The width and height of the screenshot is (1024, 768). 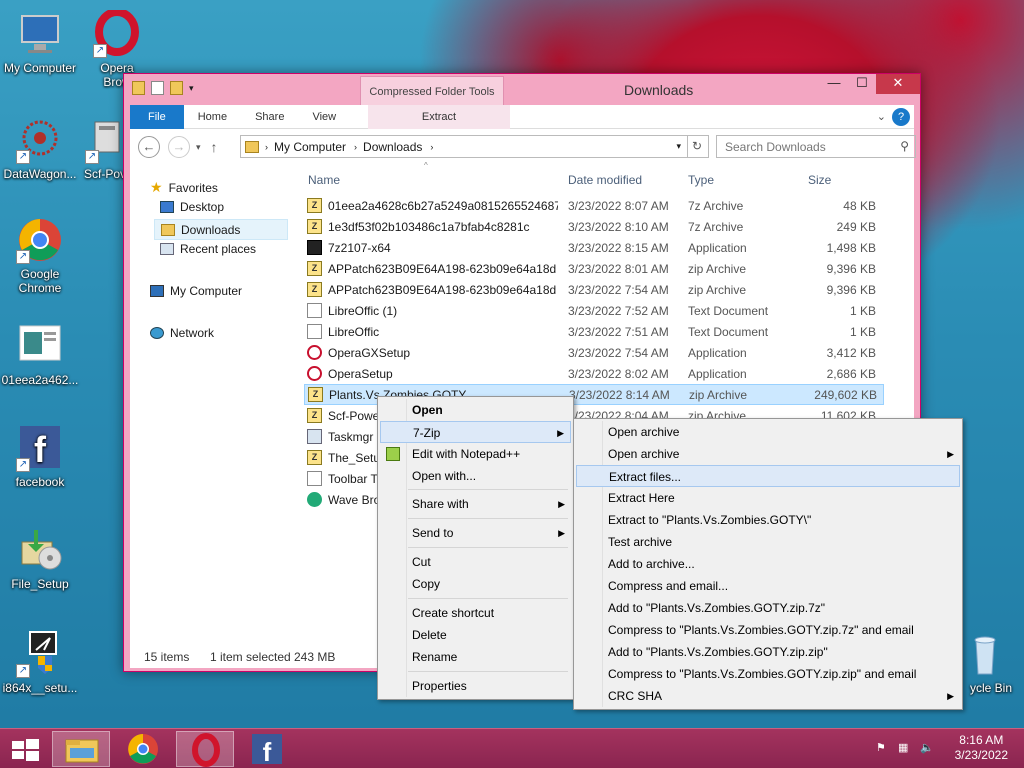 I want to click on taskbar-chrome, so click(x=143, y=749).